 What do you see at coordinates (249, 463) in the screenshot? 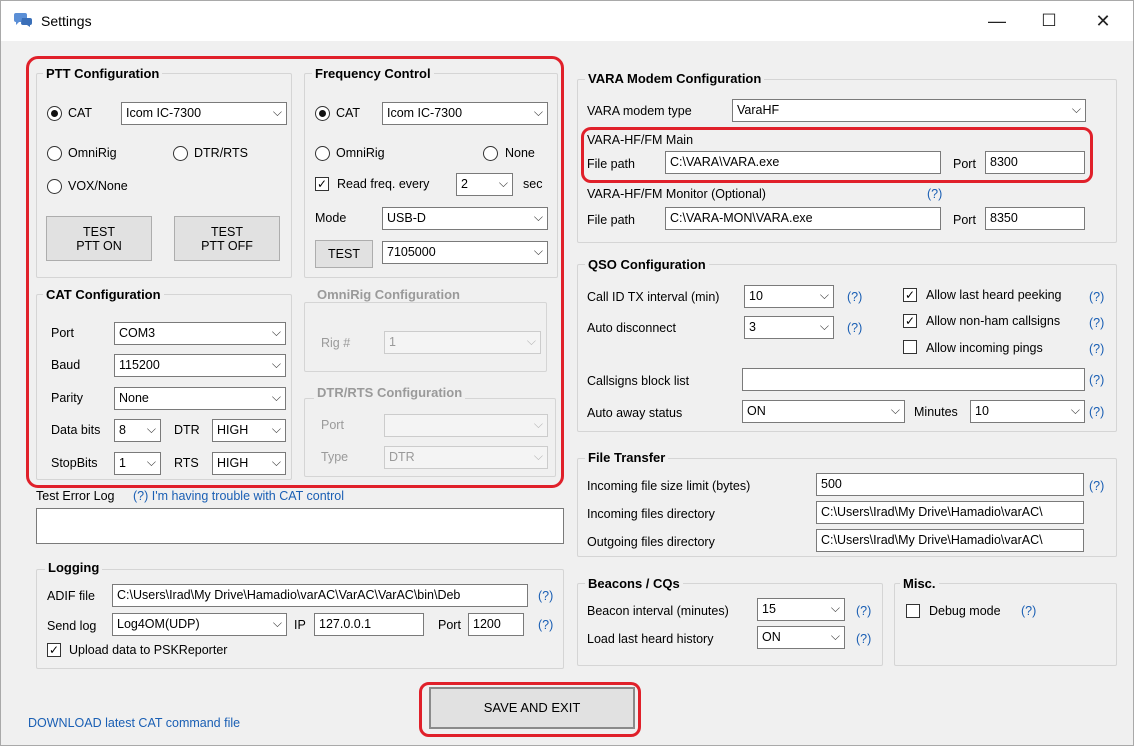
I see `rts-select: HIGH ⌵` at bounding box center [249, 463].